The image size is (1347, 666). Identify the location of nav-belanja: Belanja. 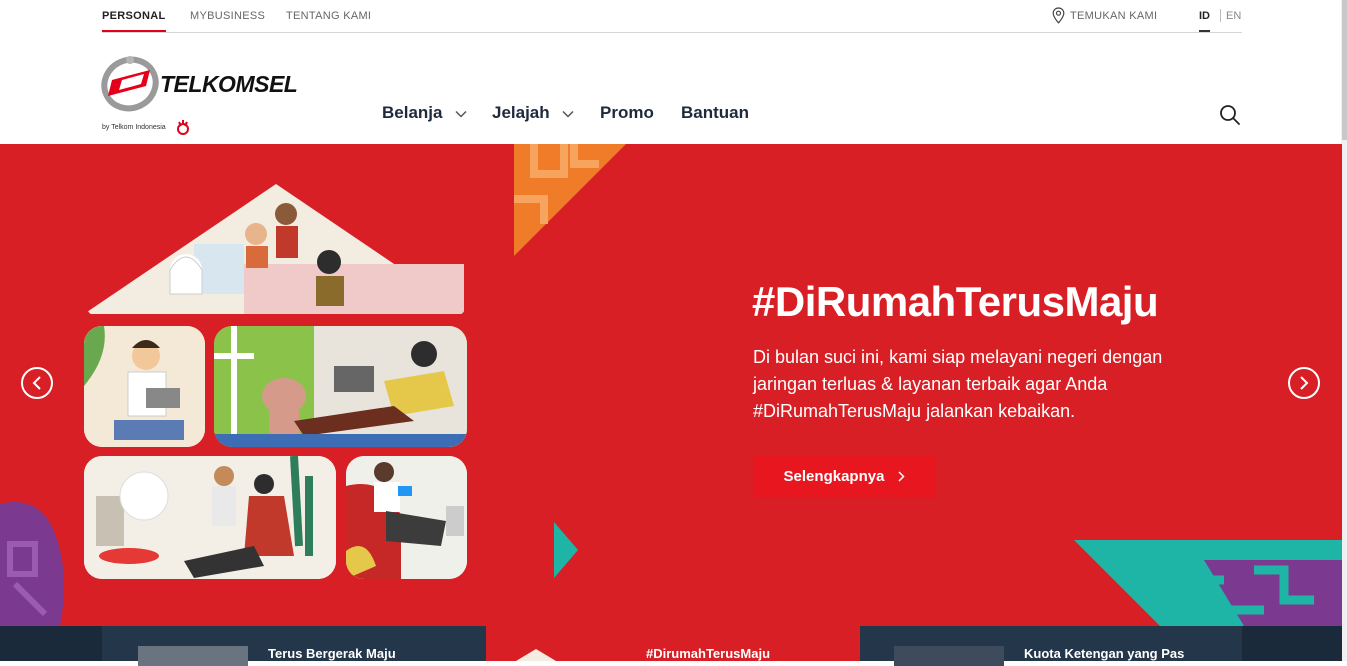
(424, 113).